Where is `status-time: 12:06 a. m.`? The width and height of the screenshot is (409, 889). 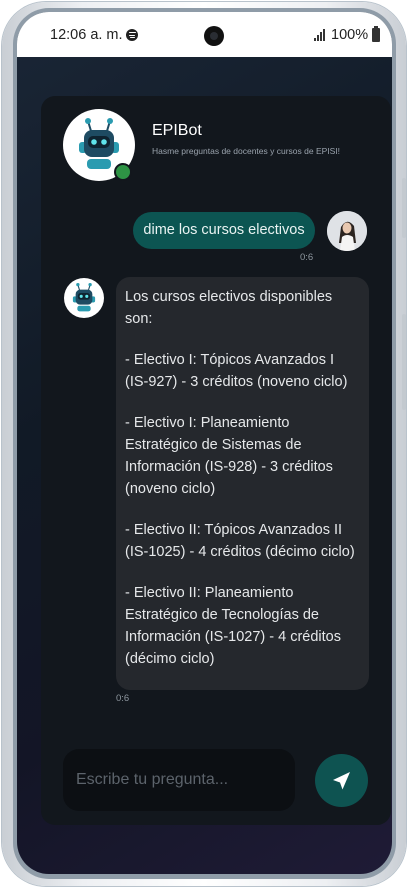 status-time: 12:06 a. m. is located at coordinates (86, 35).